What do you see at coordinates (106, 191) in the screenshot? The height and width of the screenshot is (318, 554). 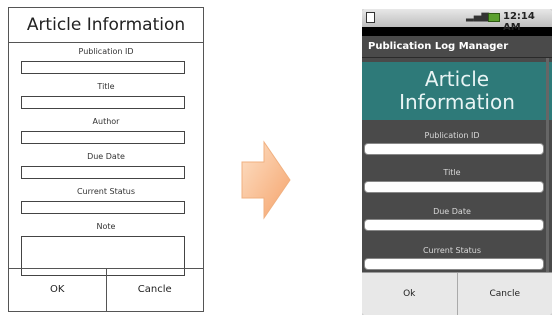 I see `wireframe-label-current-status: Current Status` at bounding box center [106, 191].